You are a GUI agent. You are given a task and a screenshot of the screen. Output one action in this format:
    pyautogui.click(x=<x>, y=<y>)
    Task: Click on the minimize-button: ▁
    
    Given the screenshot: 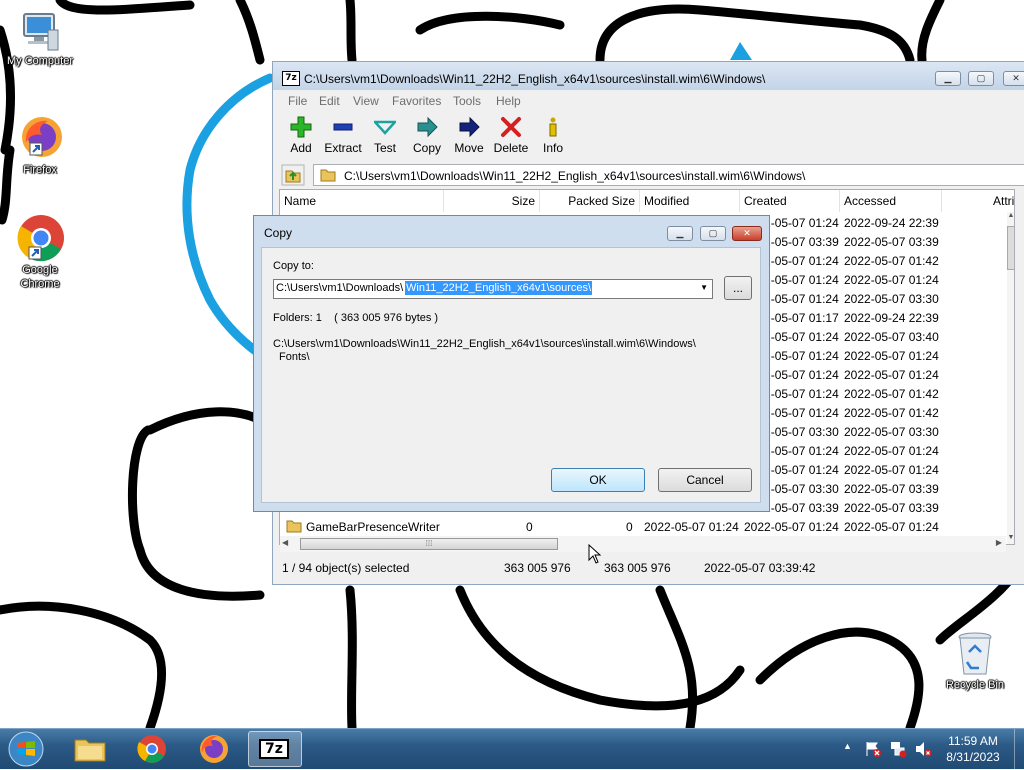 What is the action you would take?
    pyautogui.click(x=948, y=78)
    